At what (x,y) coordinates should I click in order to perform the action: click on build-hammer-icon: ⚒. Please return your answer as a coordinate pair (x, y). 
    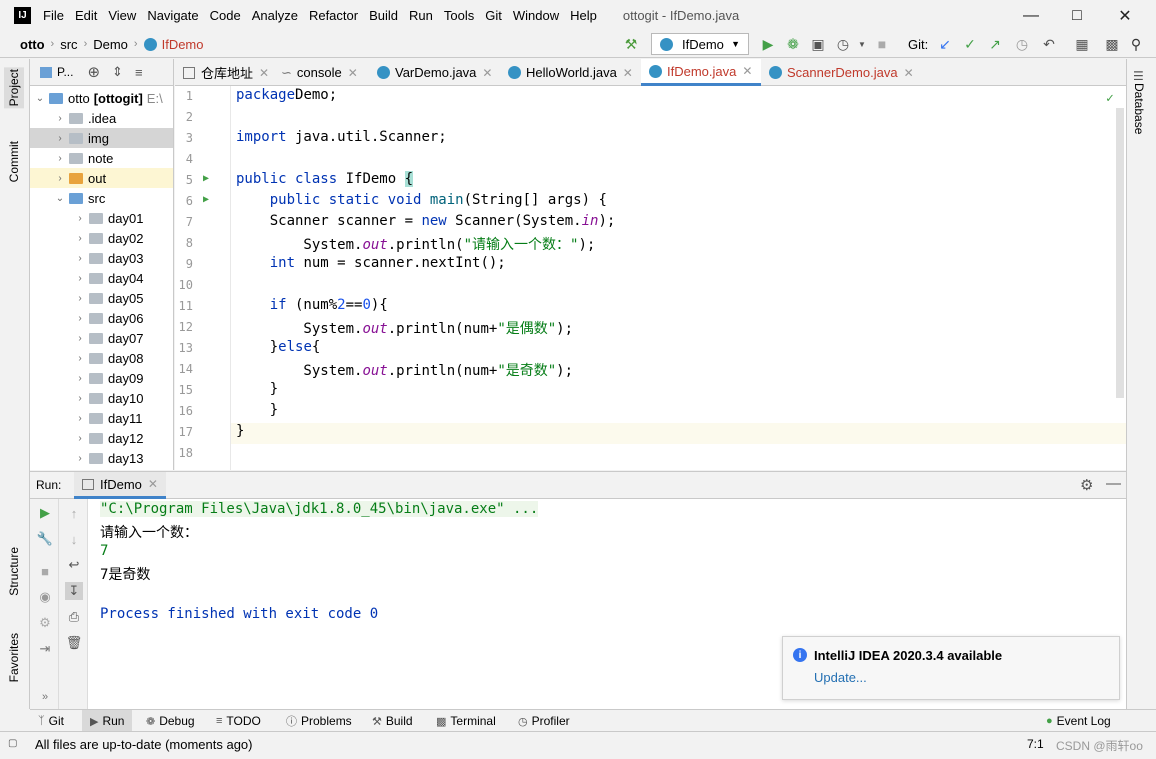
    Looking at the image, I should click on (631, 44).